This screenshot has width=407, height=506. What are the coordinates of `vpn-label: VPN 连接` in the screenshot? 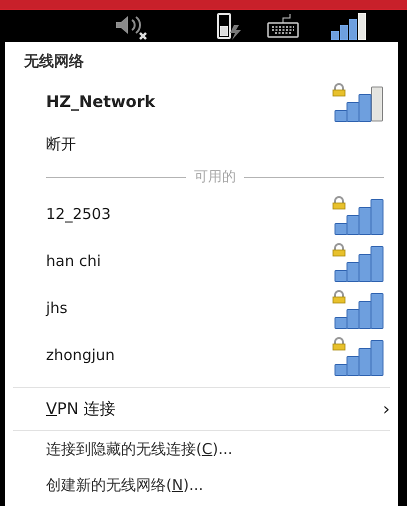 It's located at (81, 409).